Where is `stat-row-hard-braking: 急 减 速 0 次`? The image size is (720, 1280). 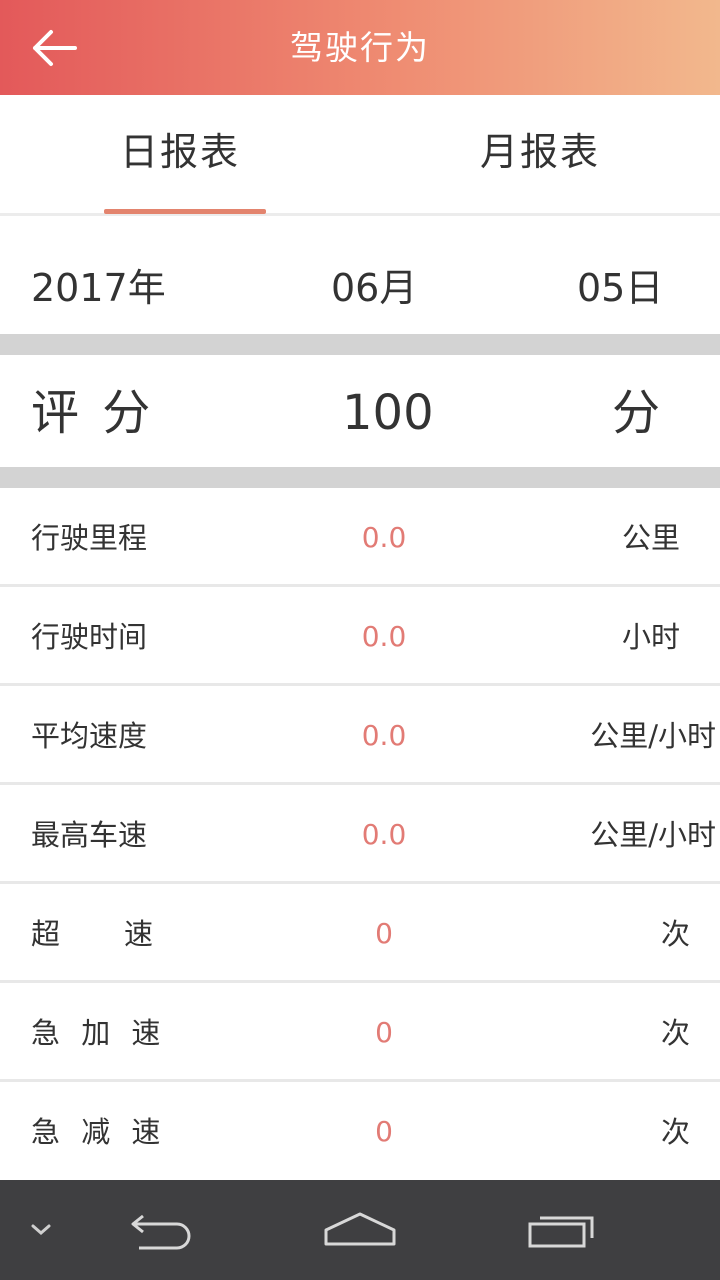
stat-row-hard-braking: 急 减 速 0 次 is located at coordinates (360, 1130).